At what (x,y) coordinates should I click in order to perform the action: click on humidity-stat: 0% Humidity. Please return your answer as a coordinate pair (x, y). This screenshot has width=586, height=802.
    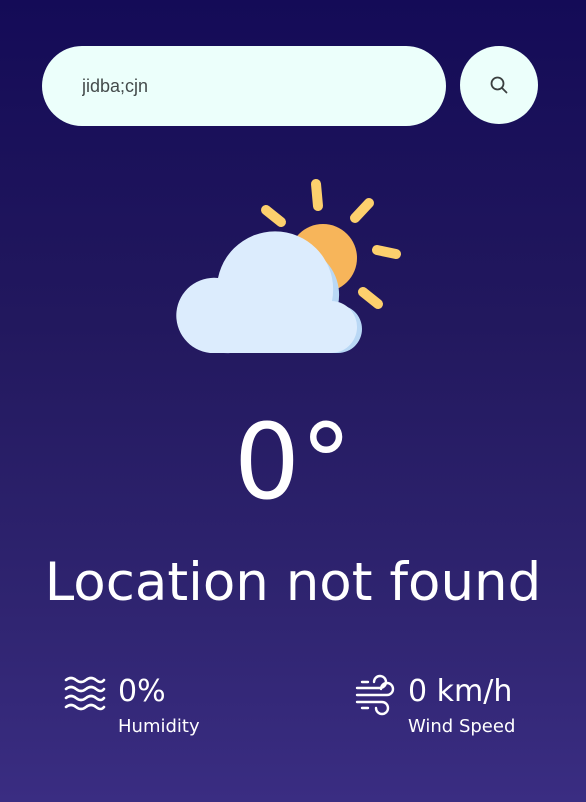
    Looking at the image, I should click on (132, 706).